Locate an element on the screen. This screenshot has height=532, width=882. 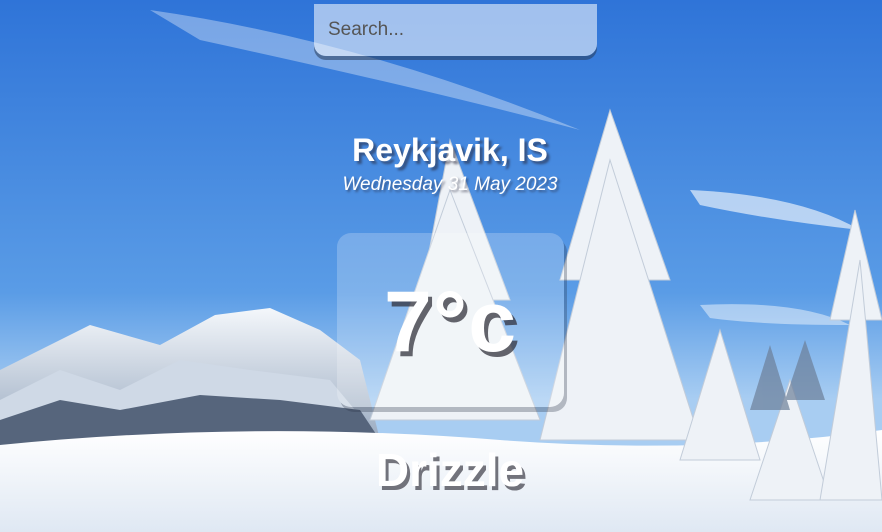
weather-condition: Drizzle is located at coordinates (450, 470).